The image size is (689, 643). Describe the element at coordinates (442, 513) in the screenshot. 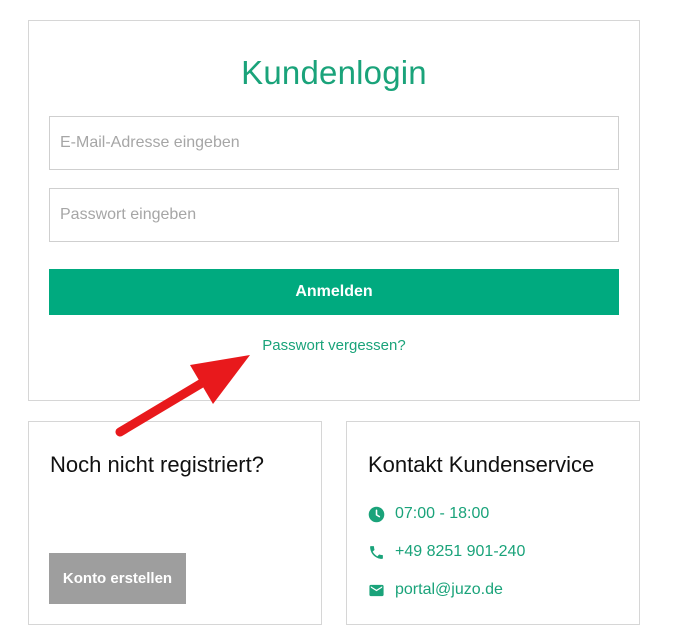

I see `contact-hours-text: 07:00 - 18:00` at that location.